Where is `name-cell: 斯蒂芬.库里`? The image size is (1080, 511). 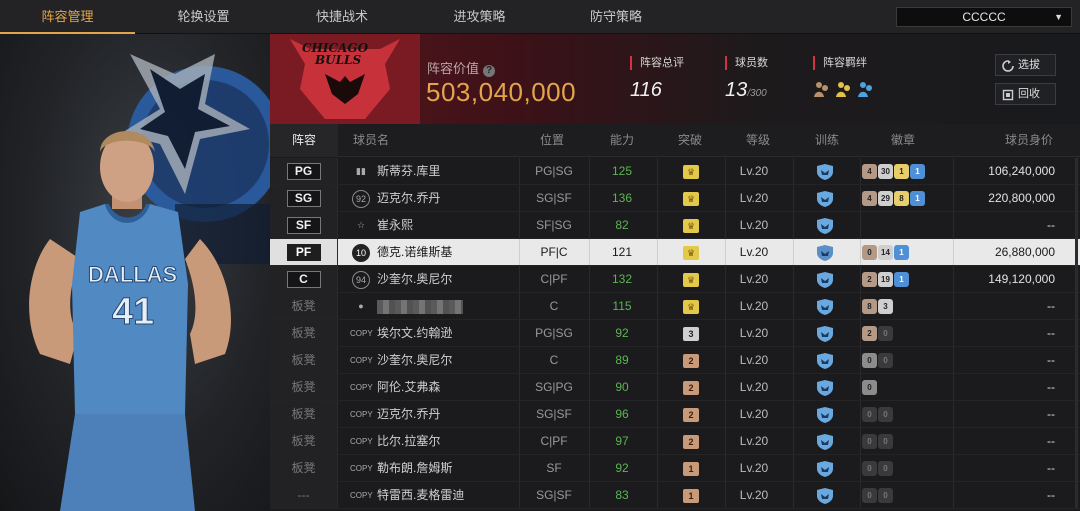 name-cell: 斯蒂芬.库里 is located at coordinates (452, 171).